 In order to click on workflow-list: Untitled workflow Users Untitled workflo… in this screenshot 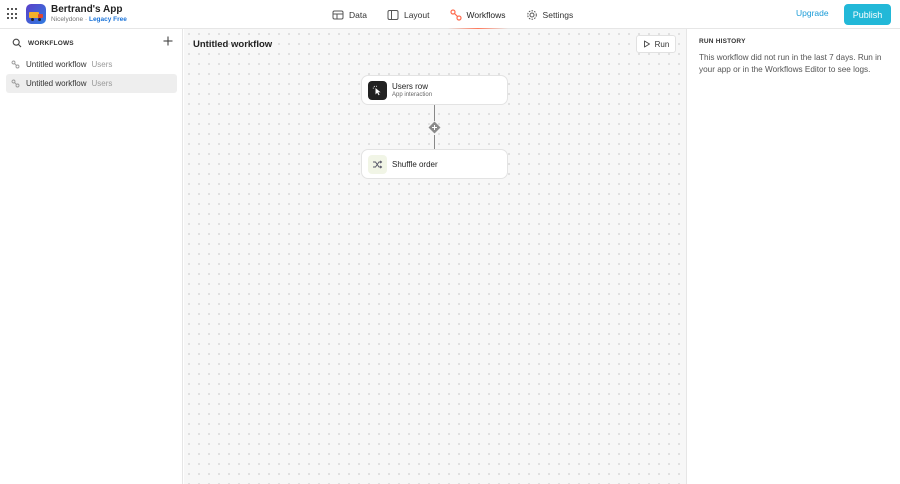, I will do `click(91, 74)`.